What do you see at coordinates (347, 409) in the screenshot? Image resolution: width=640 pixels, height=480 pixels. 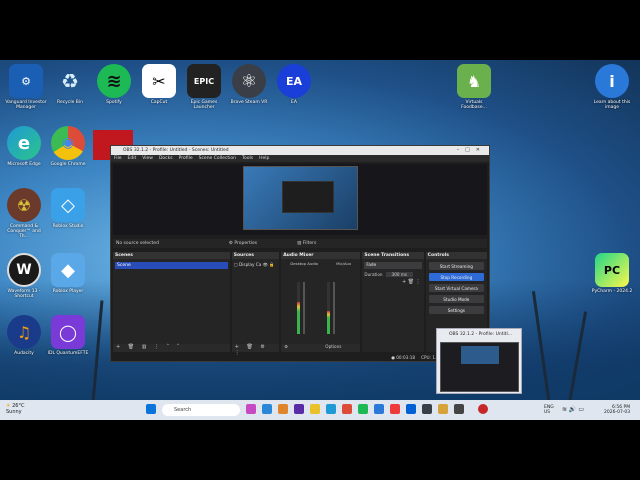 I see `chrome-taskbar-icon` at bounding box center [347, 409].